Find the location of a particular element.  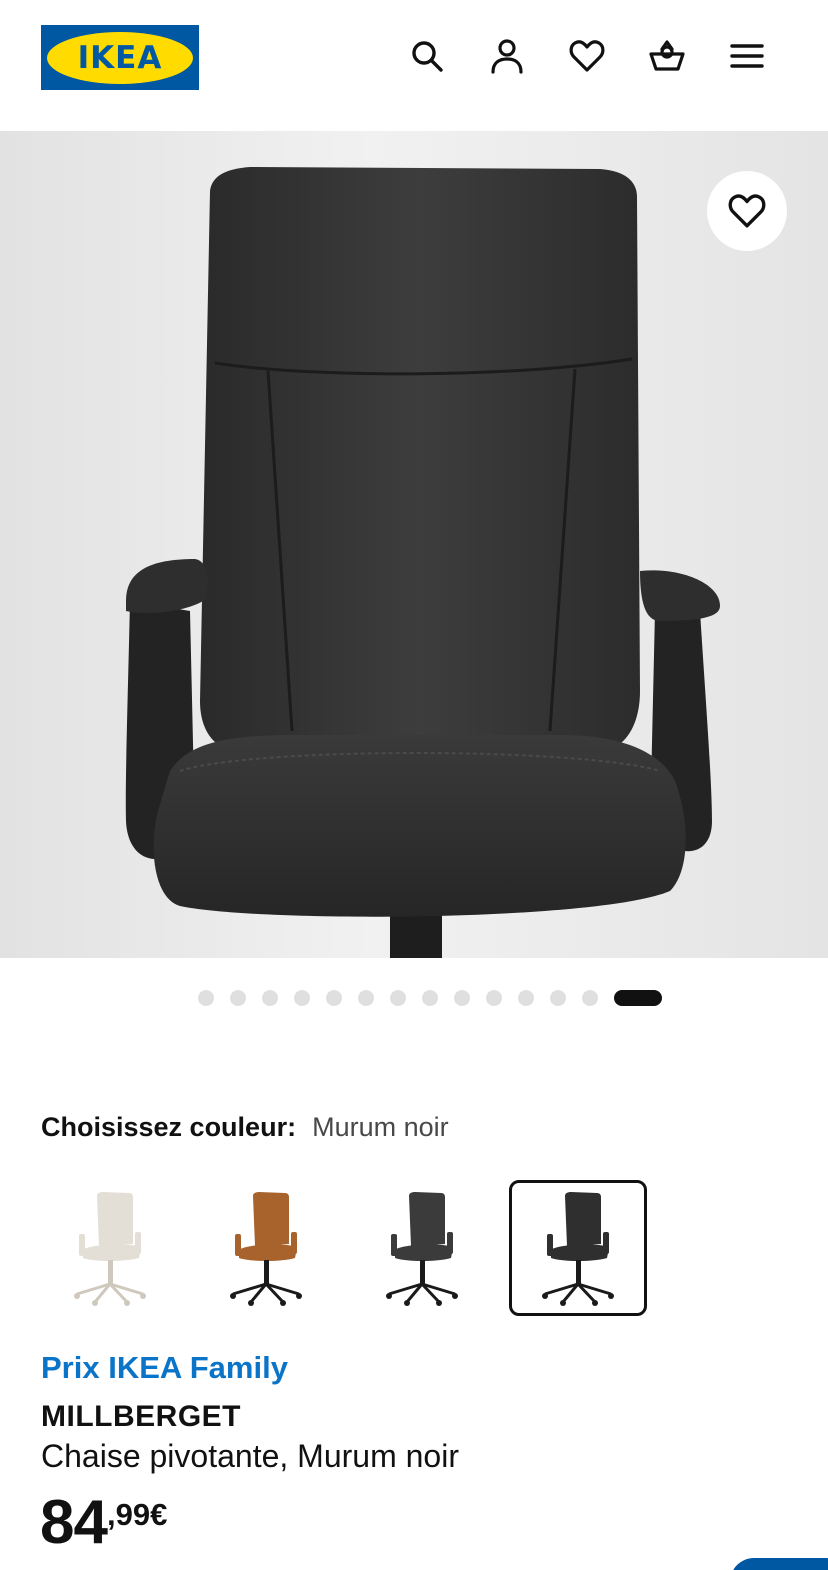

product-description: Chaise pivotante, Murum noir is located at coordinates (250, 1456).